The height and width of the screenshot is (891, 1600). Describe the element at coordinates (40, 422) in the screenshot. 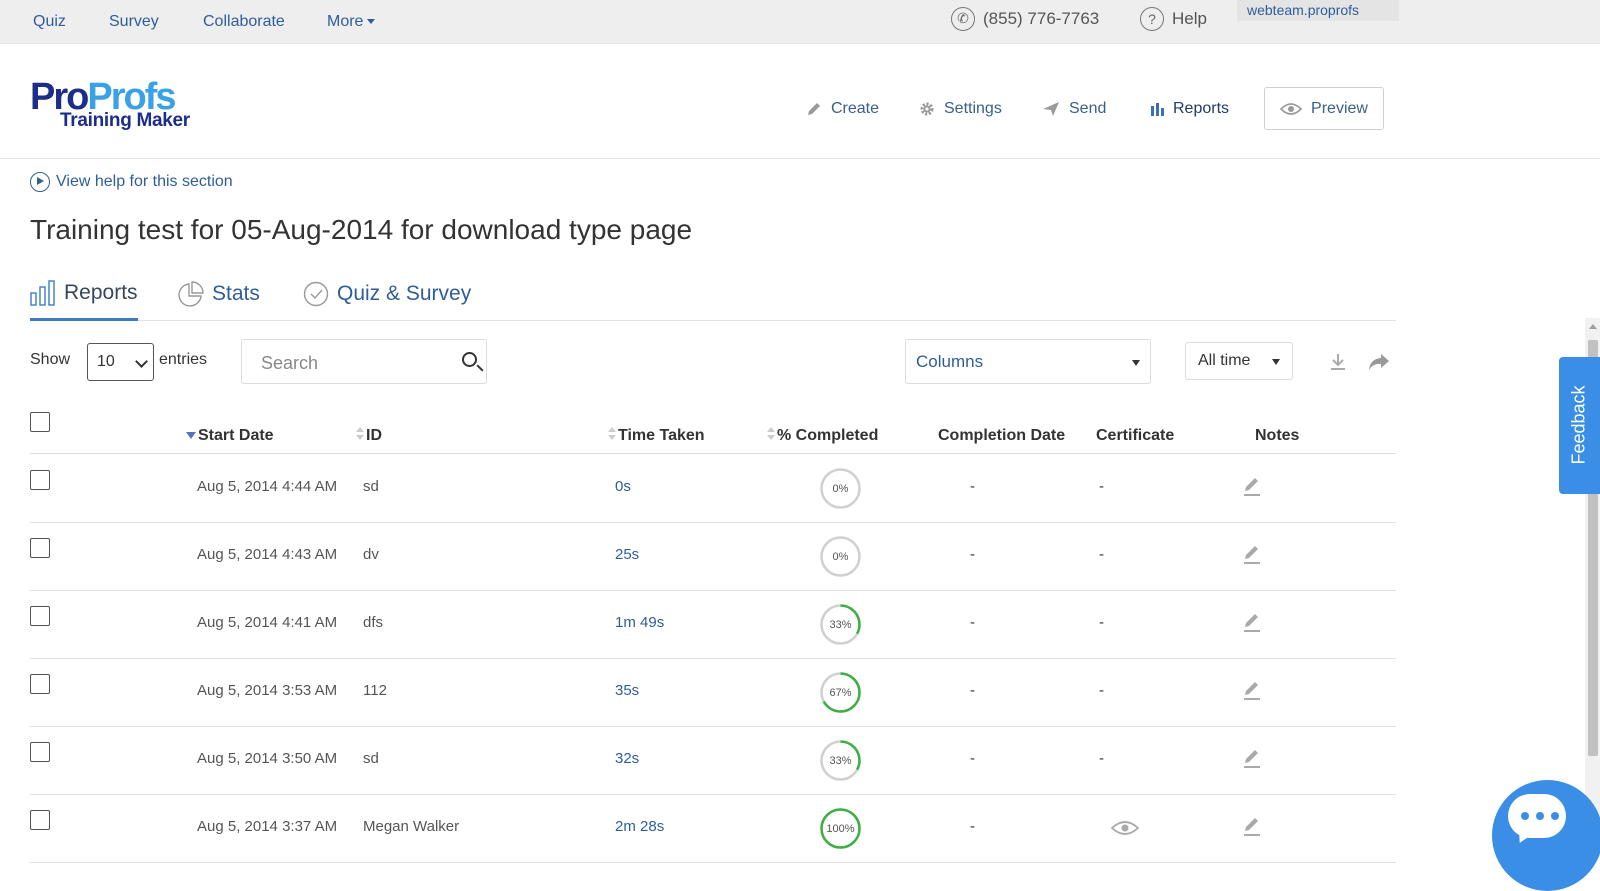

I see `select-all-checkbox` at that location.